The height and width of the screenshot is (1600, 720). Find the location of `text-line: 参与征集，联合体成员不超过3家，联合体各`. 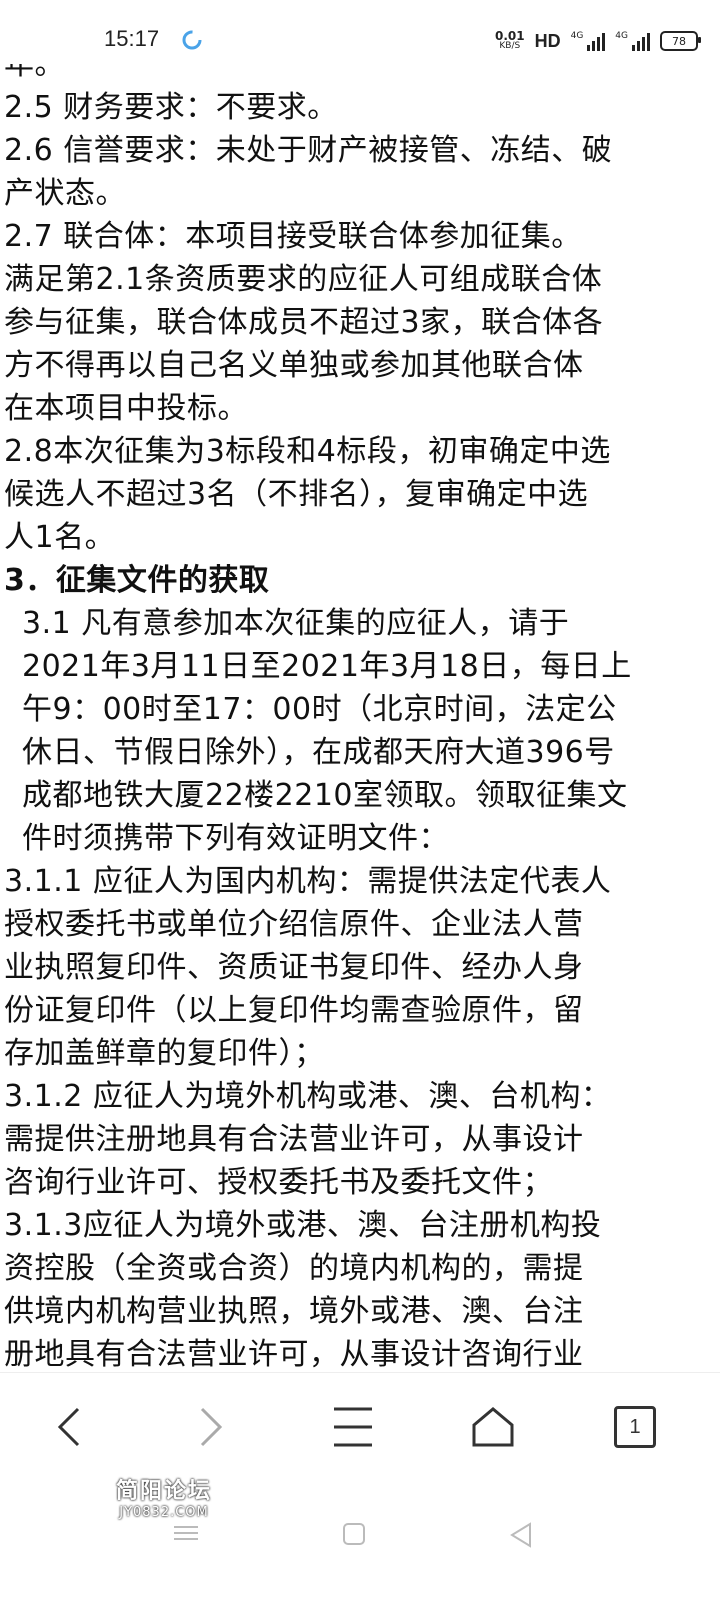

text-line: 参与征集，联合体成员不超过3家，联合体各 is located at coordinates (304, 322).